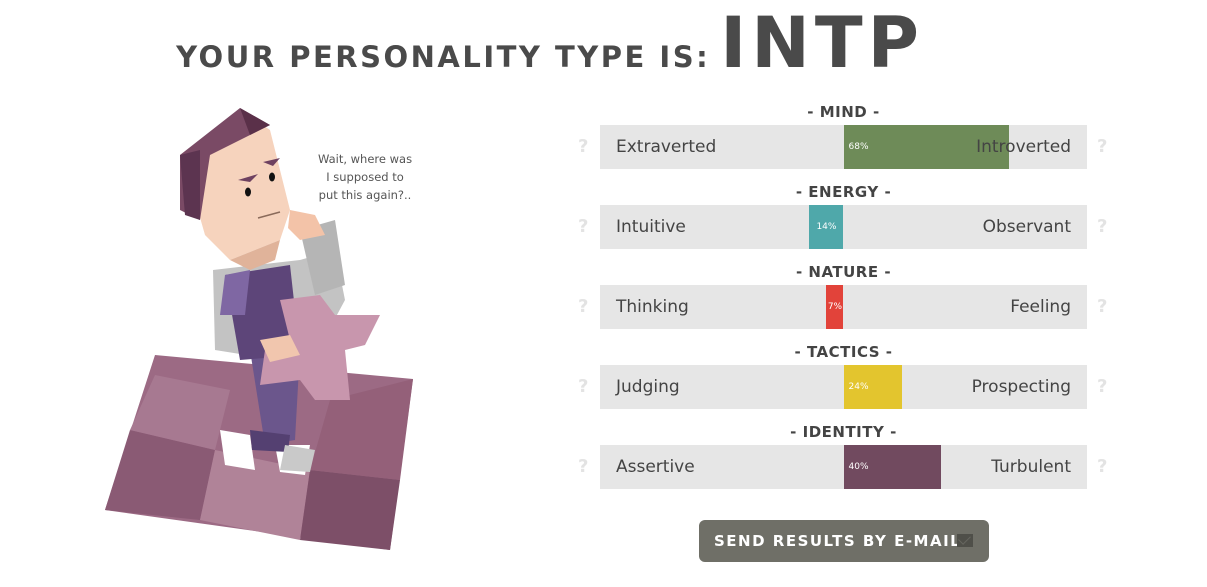  What do you see at coordinates (826, 227) in the screenshot?
I see `scale-percent: 14%` at bounding box center [826, 227].